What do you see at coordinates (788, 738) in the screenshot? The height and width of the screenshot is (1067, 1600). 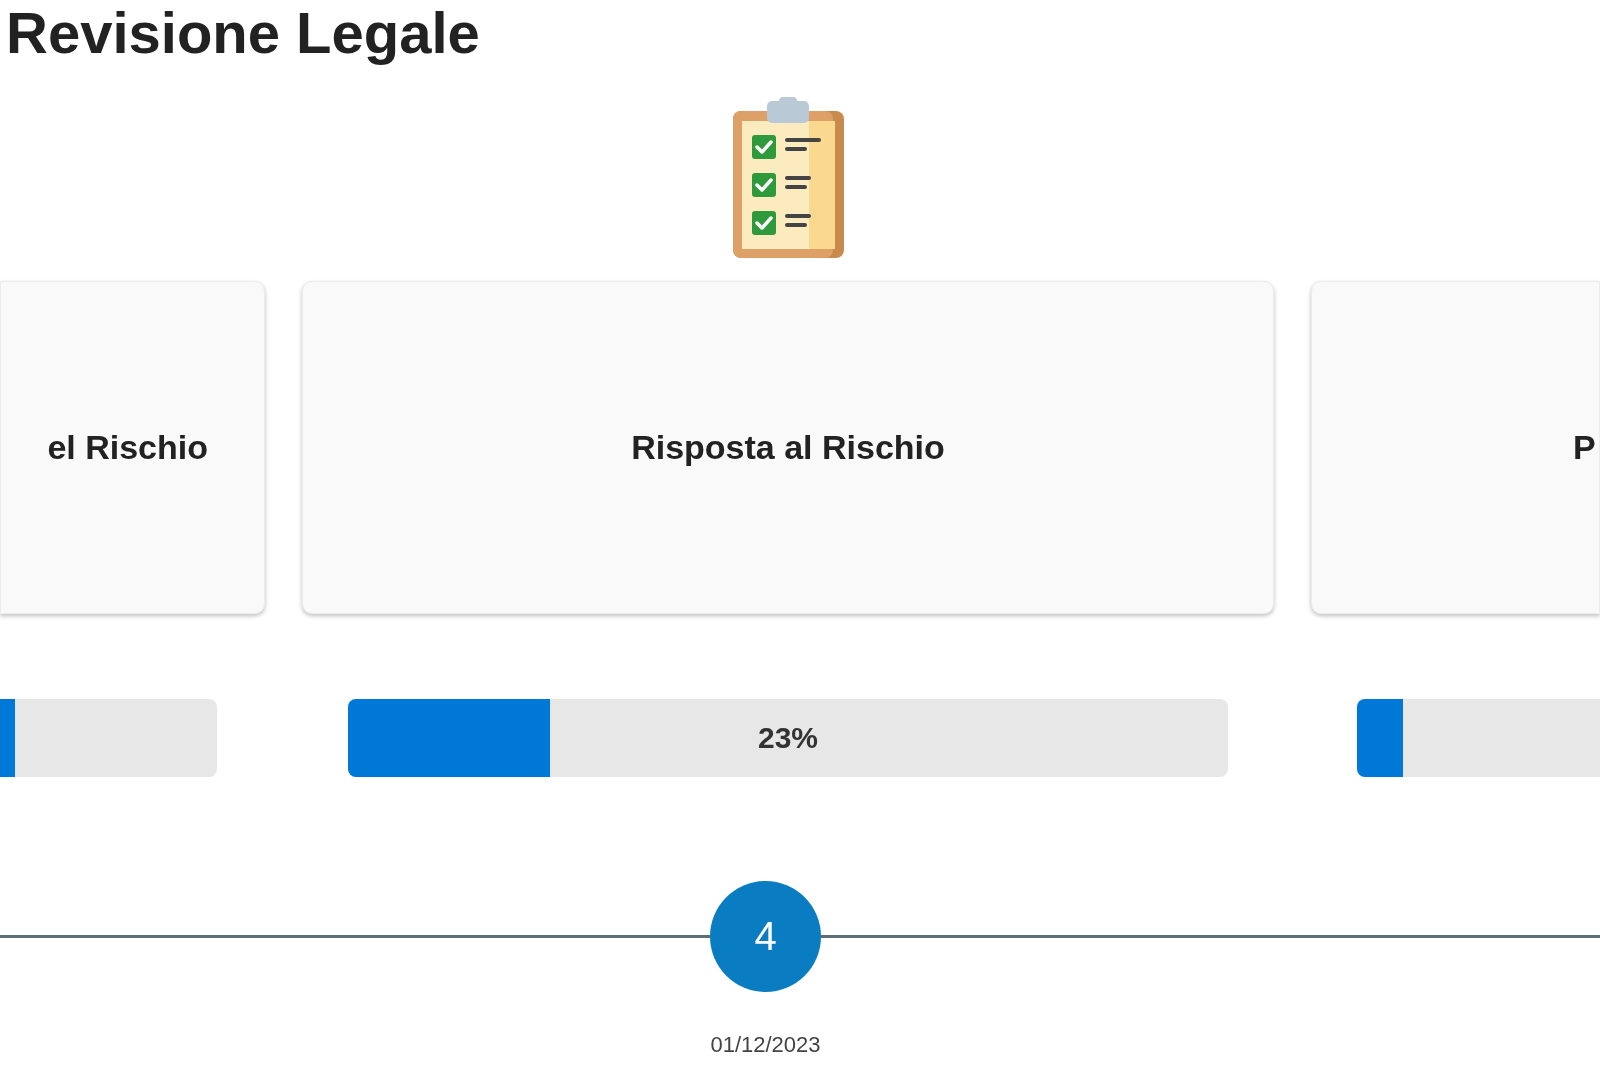 I see `progress-label: 23%` at bounding box center [788, 738].